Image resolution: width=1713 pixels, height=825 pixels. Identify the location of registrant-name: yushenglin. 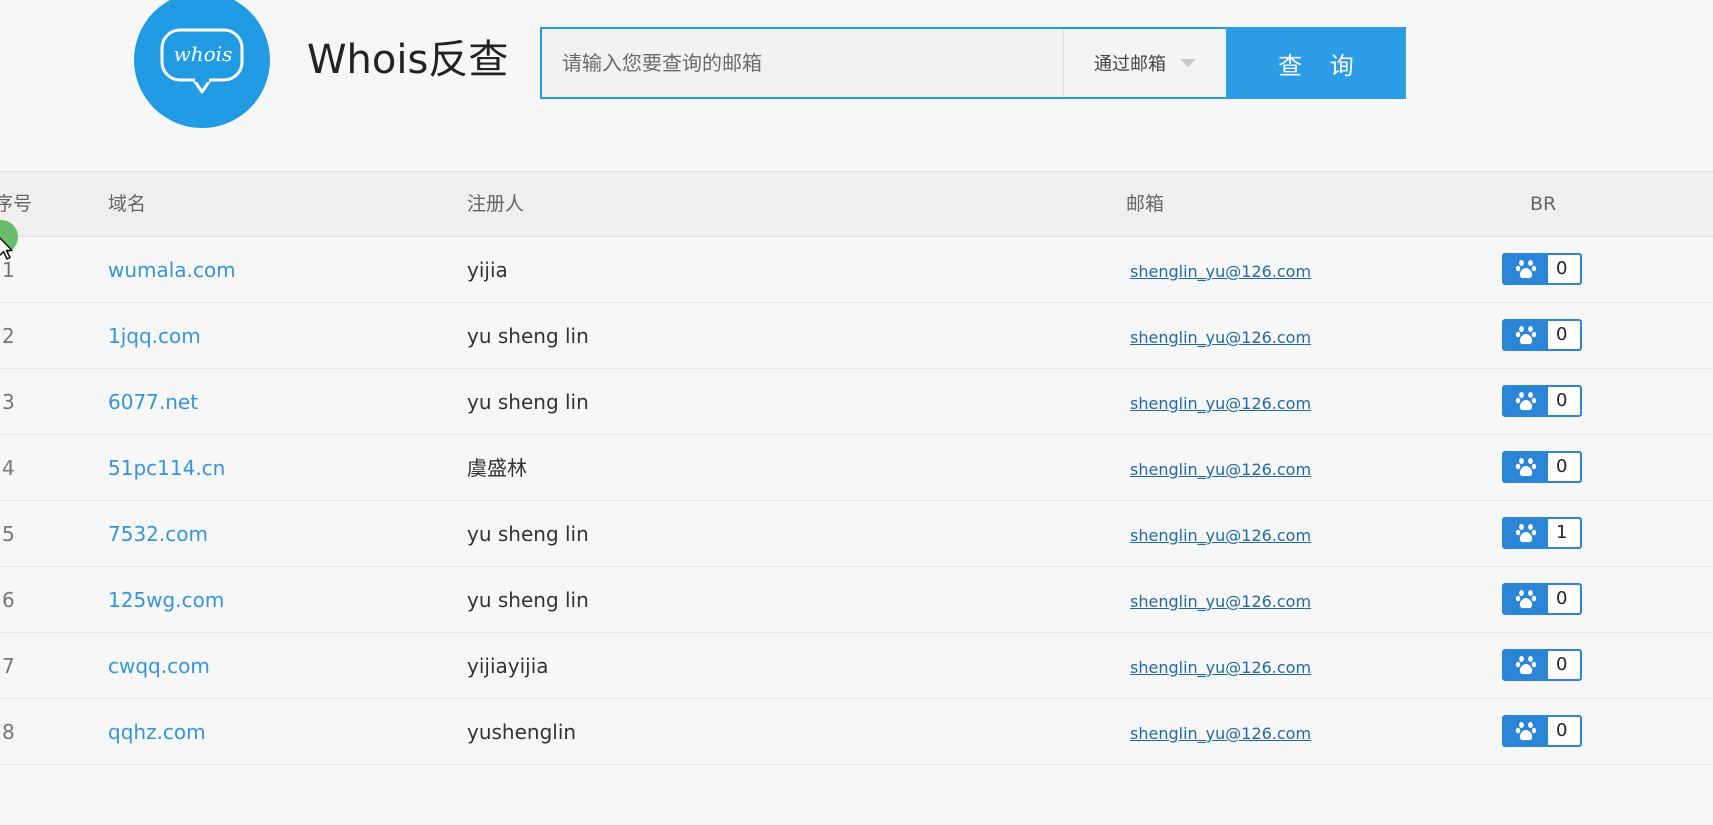
(522, 732).